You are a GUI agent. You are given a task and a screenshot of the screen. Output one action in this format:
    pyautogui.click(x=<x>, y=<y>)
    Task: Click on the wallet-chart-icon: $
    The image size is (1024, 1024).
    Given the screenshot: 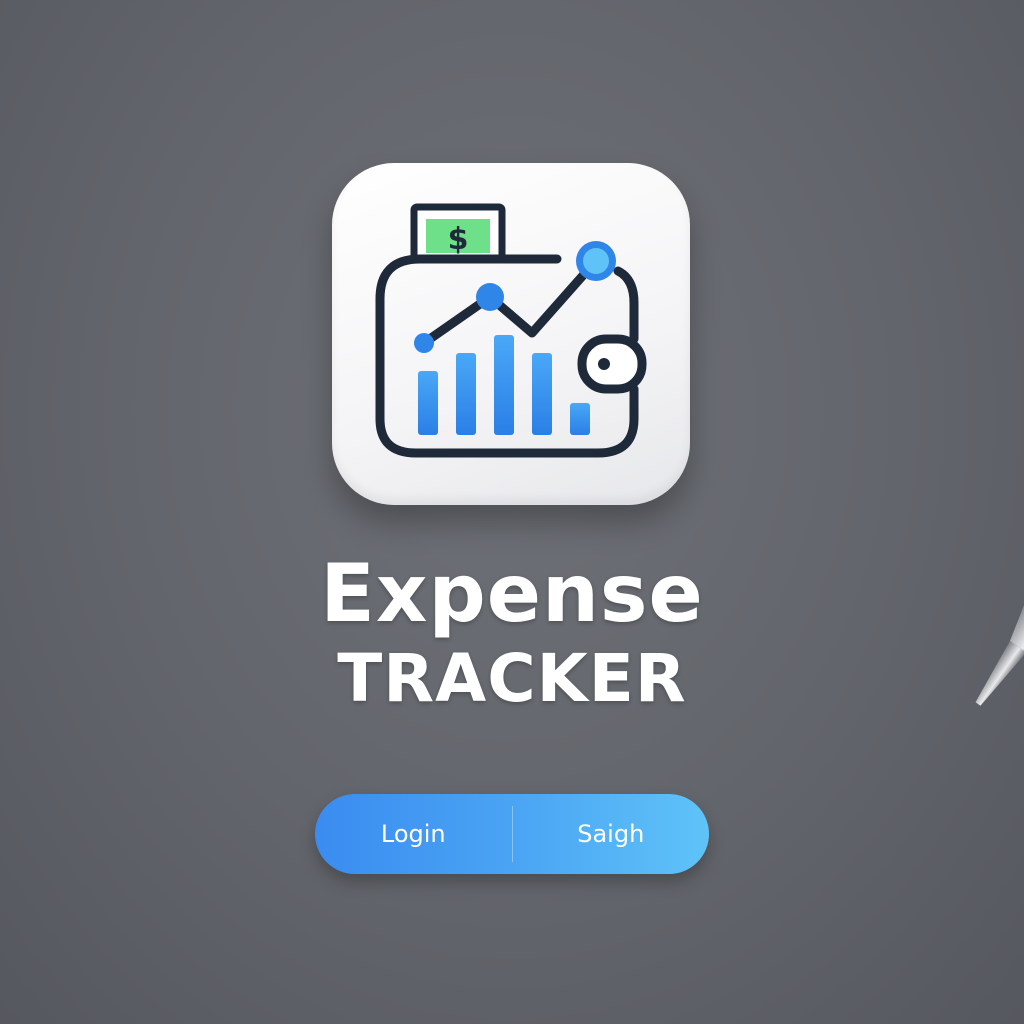 What is the action you would take?
    pyautogui.click(x=511, y=330)
    